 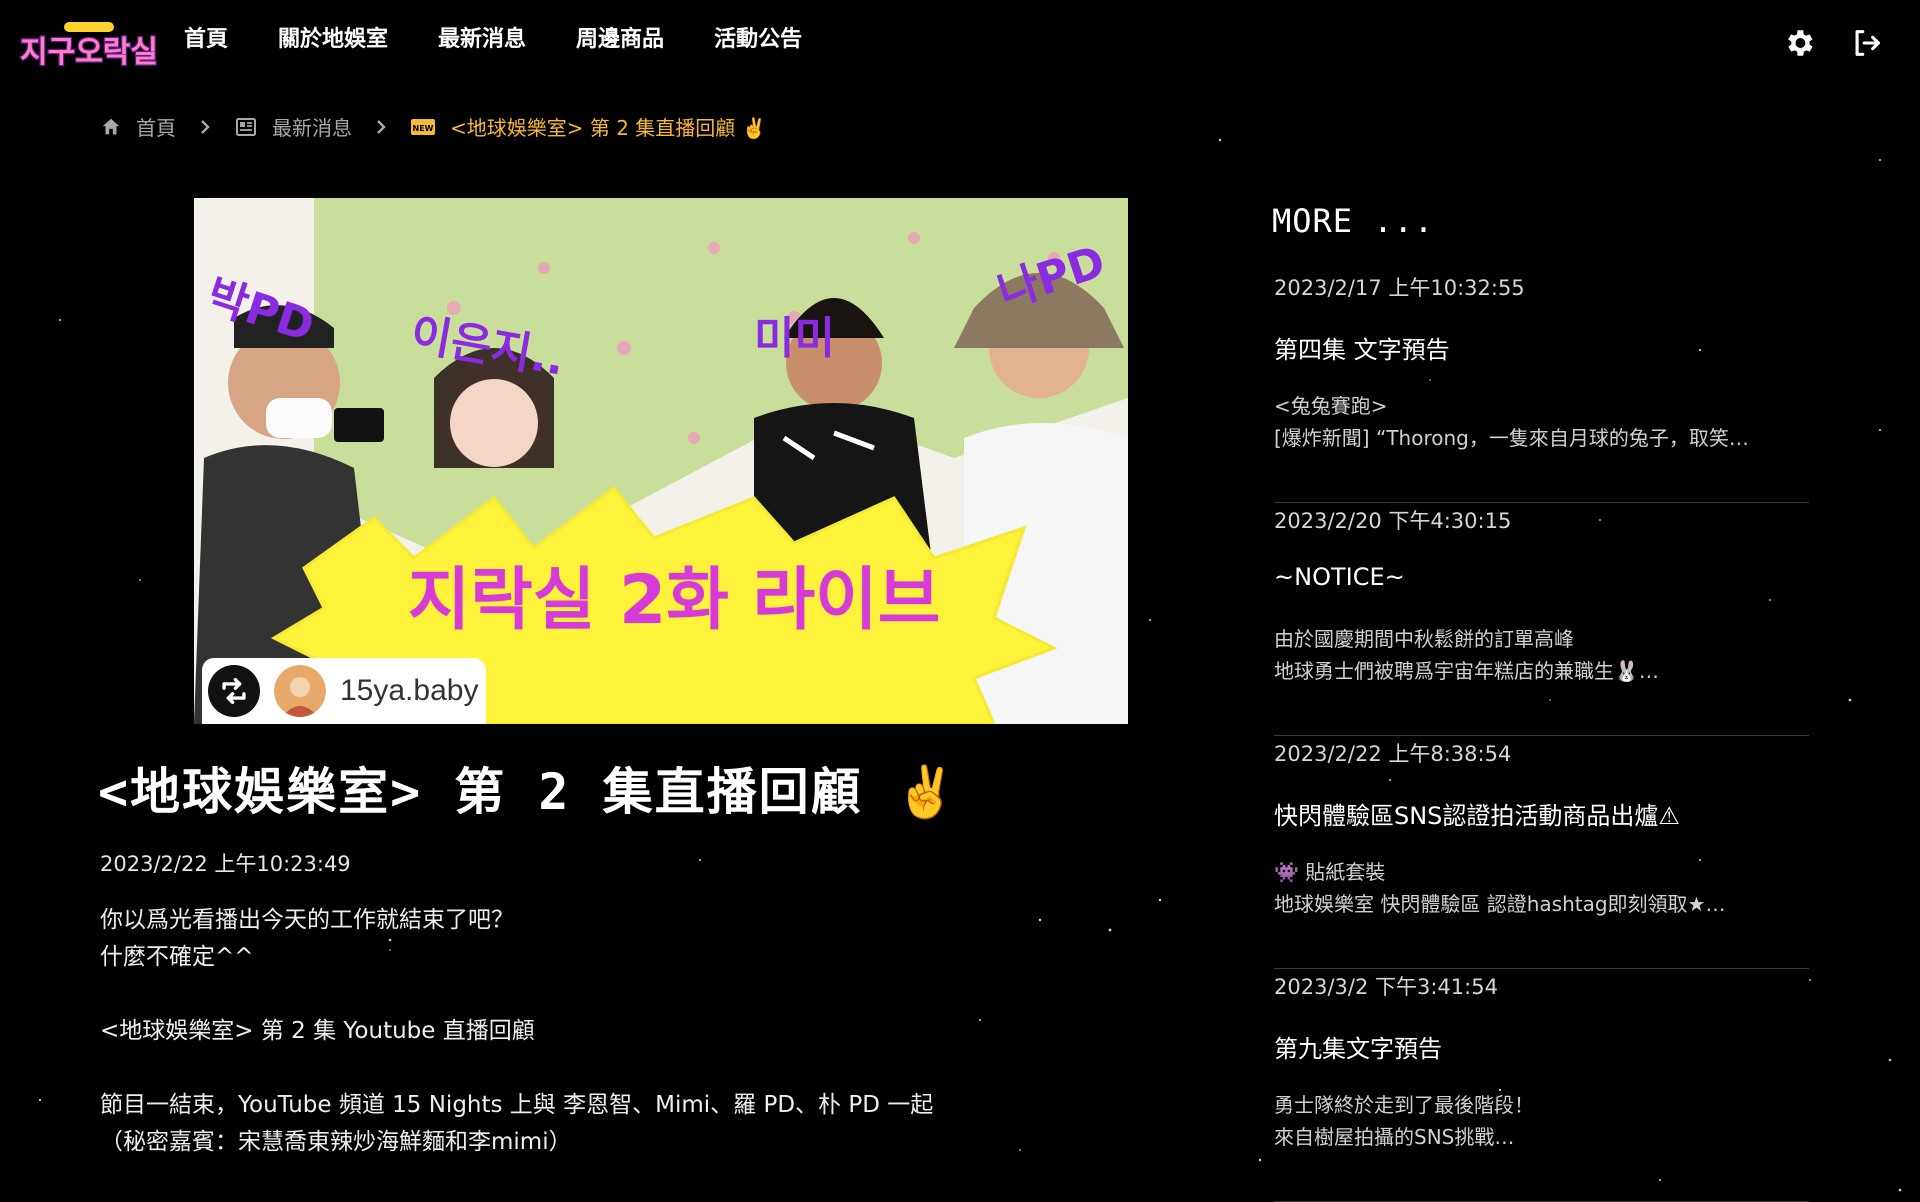 What do you see at coordinates (1339, 577) in the screenshot?
I see `news-card-title: ~NOTICE~` at bounding box center [1339, 577].